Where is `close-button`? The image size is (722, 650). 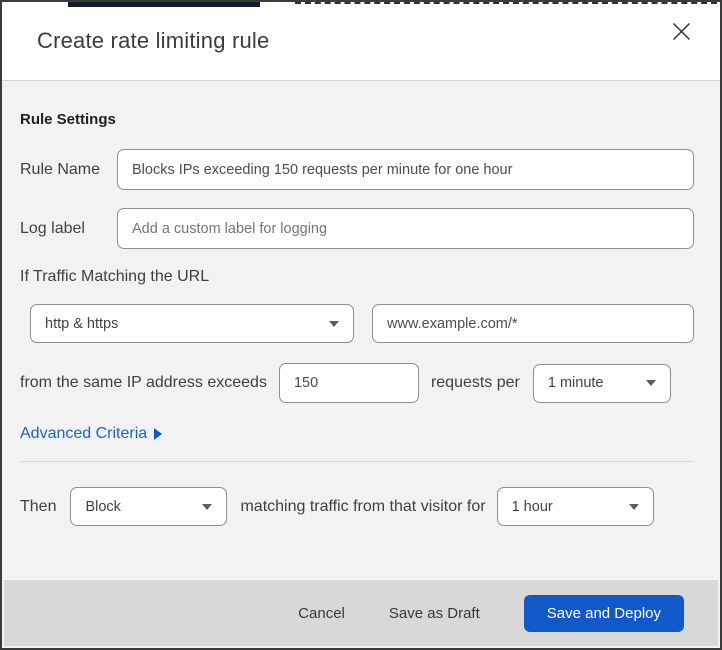 close-button is located at coordinates (681, 34).